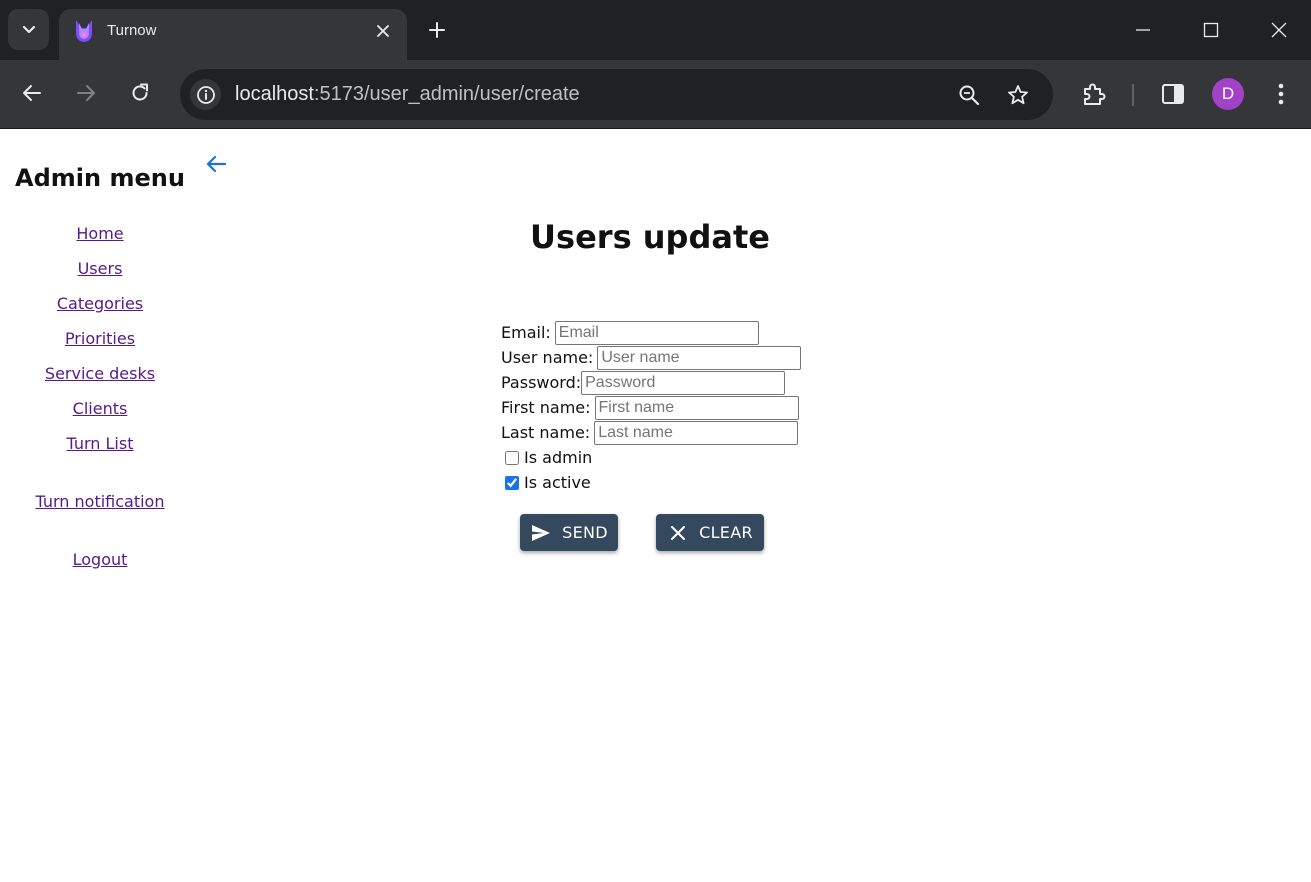  Describe the element at coordinates (512, 457) in the screenshot. I see `is-admin-checkbox` at that location.